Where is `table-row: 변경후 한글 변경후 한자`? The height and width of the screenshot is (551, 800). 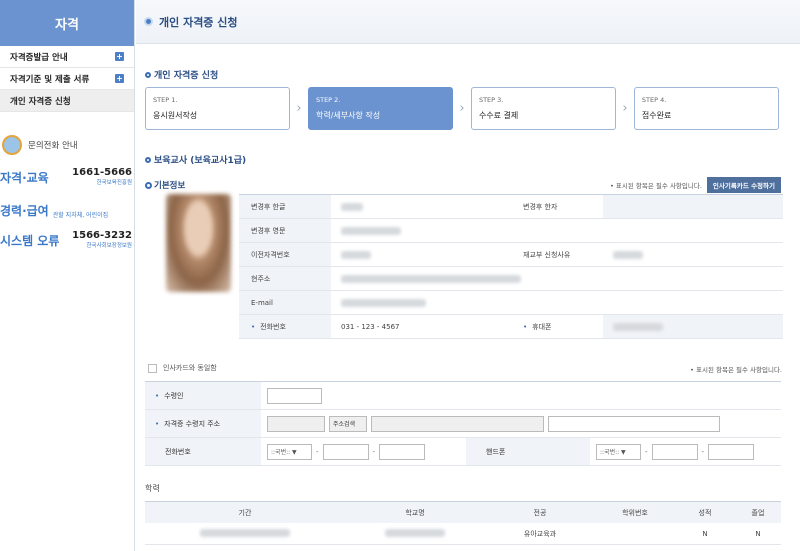
table-row: 변경후 한글 변경후 한자 is located at coordinates (511, 207).